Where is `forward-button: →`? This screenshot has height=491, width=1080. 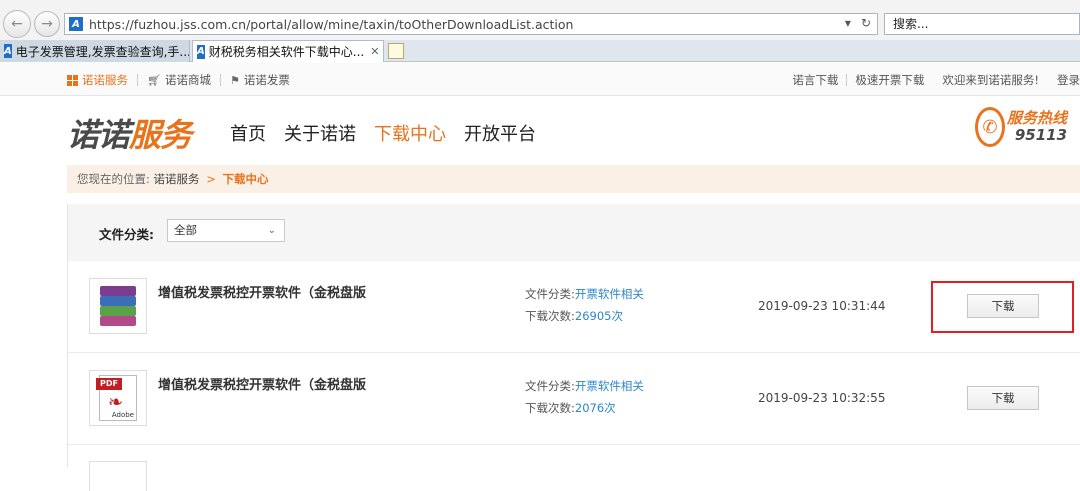 forward-button: → is located at coordinates (47, 24).